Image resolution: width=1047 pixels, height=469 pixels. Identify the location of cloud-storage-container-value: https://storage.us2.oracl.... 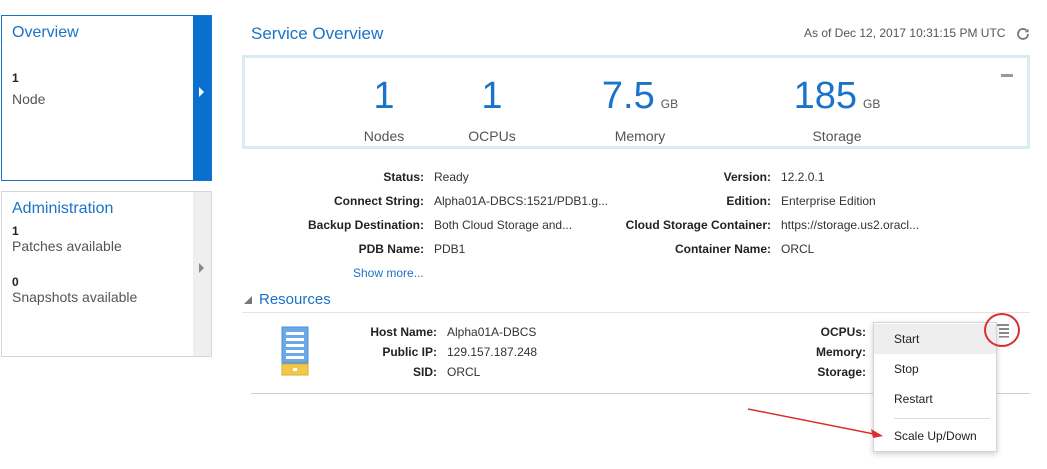
(850, 225).